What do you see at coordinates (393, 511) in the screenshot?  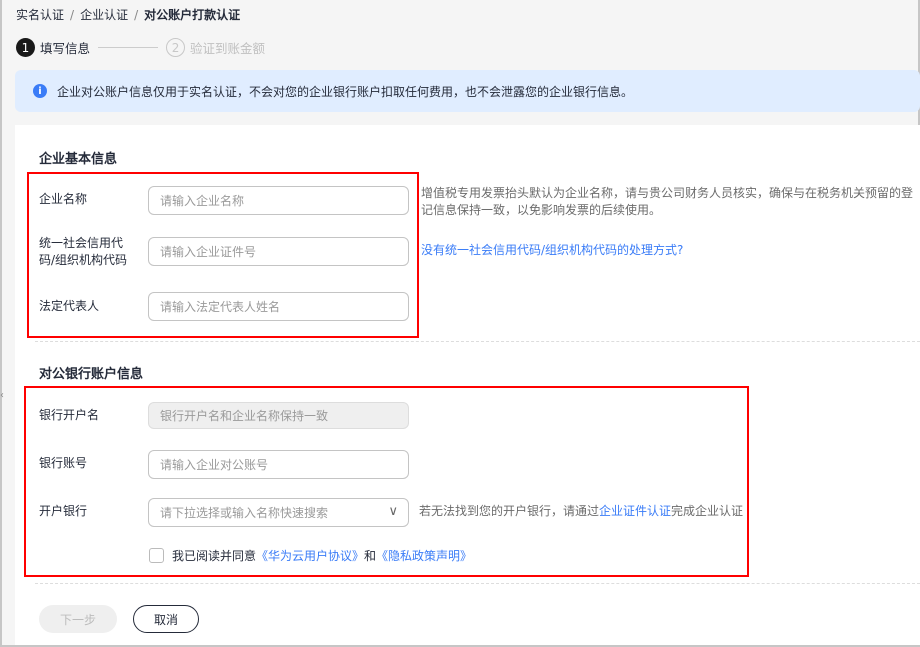 I see `chevron-down-icon: ∨` at bounding box center [393, 511].